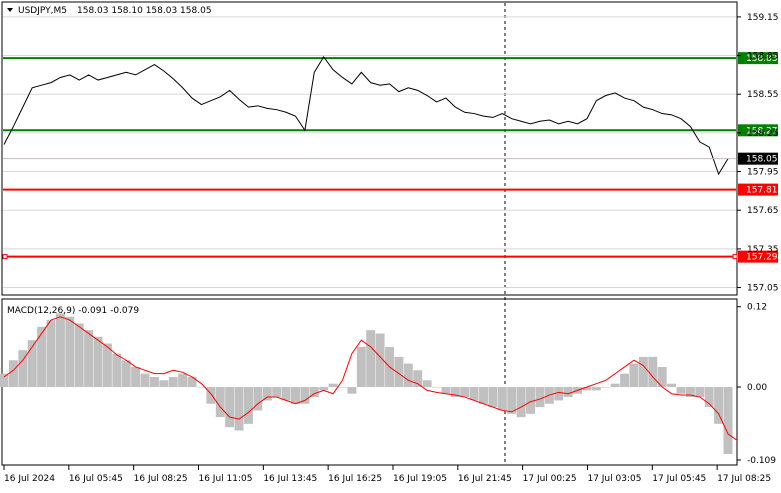 This screenshot has height=493, width=781. What do you see at coordinates (420, 479) in the screenshot?
I see `x-tick-label: 16 Jul 19:05` at bounding box center [420, 479].